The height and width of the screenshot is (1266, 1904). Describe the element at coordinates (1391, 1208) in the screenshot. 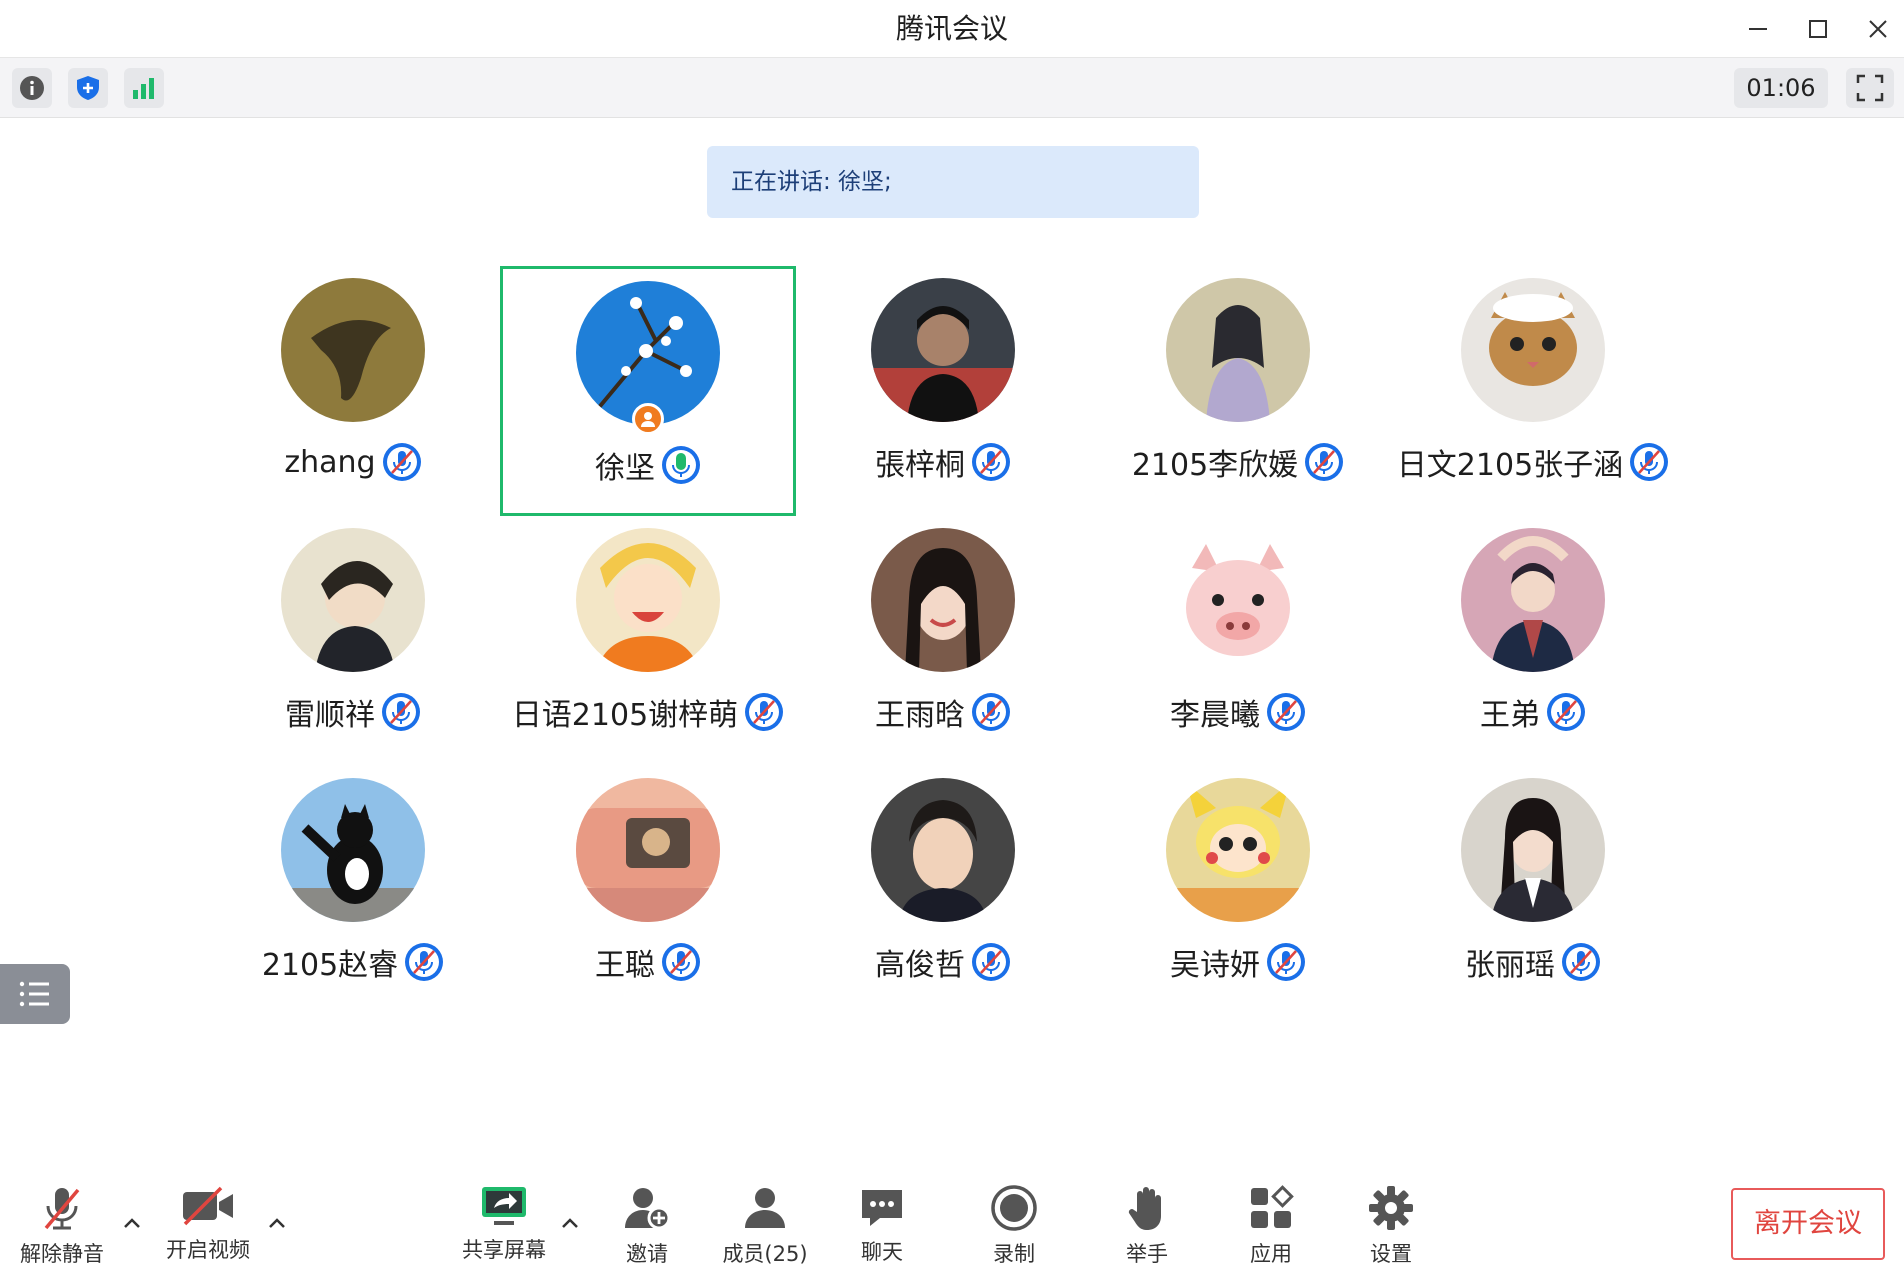

I see `gear-icon` at that location.